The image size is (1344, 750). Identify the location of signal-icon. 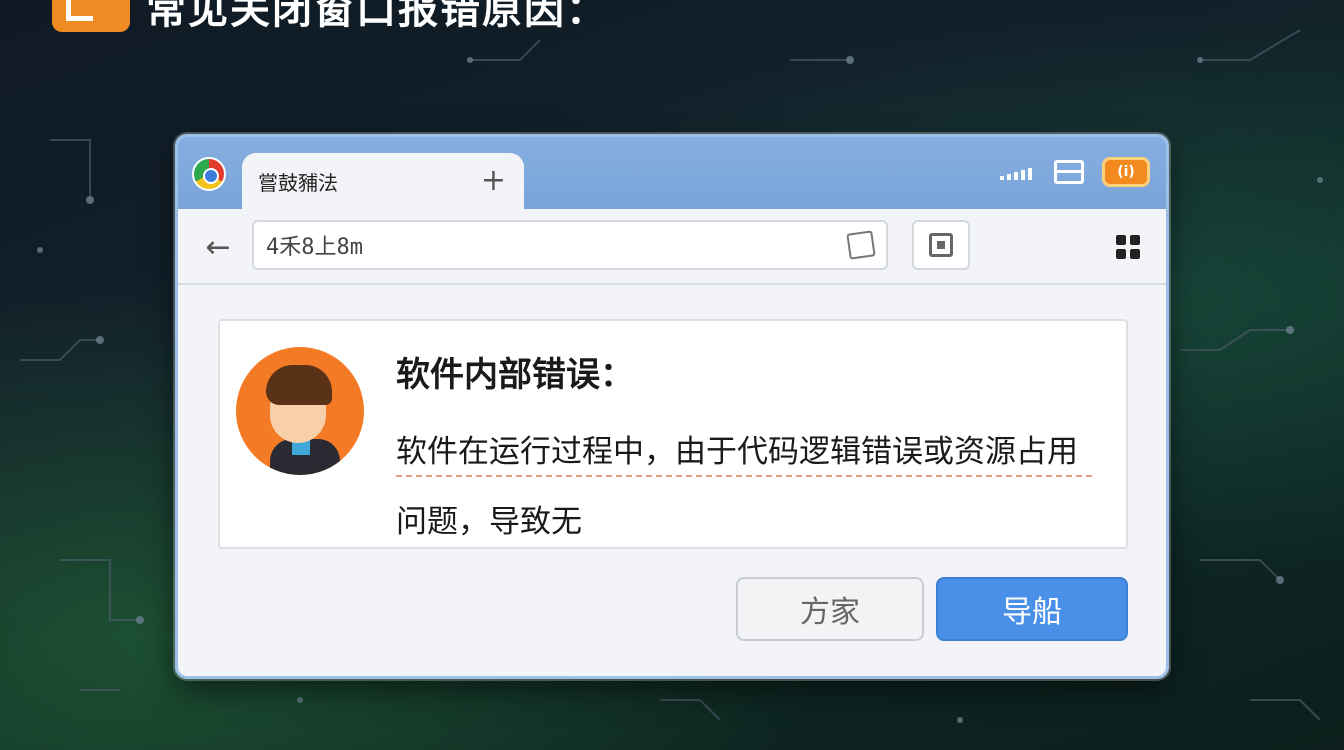
(1018, 172).